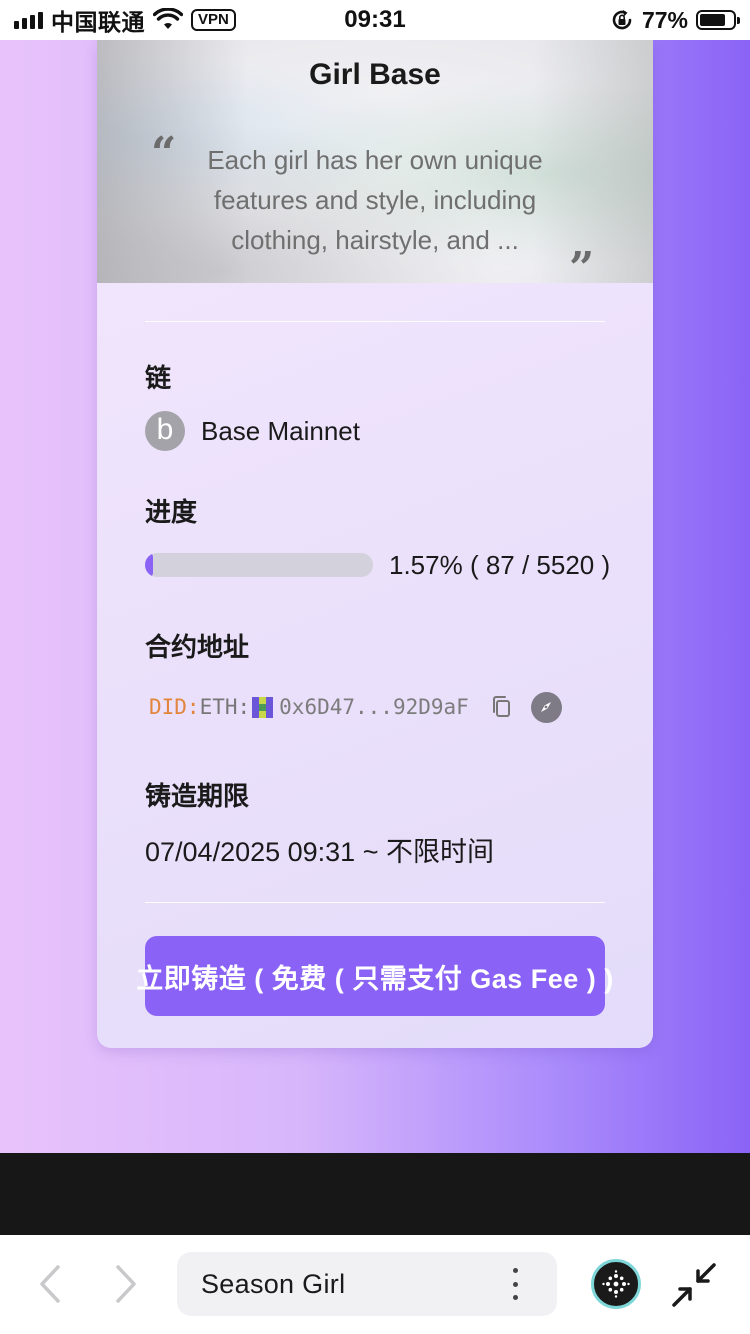 Image resolution: width=750 pixels, height=1334 pixels. What do you see at coordinates (197, 796) in the screenshot?
I see `mint-period-label: 铸造期限` at bounding box center [197, 796].